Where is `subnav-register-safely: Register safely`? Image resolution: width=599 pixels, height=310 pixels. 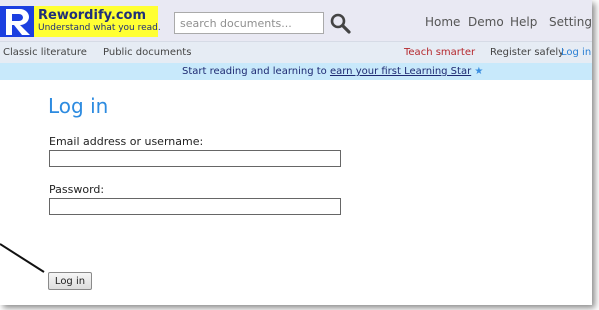
subnav-register-safely: Register safely is located at coordinates (527, 52).